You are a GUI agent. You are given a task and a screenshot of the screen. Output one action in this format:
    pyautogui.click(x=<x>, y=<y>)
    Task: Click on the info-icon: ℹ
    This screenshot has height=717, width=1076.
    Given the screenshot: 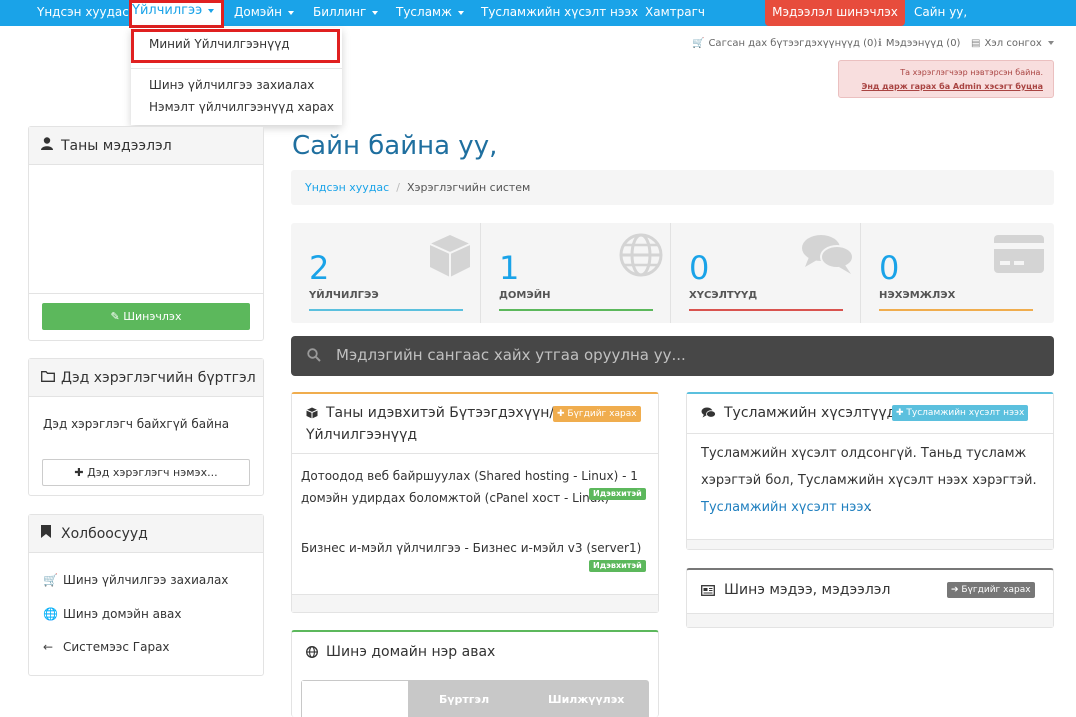 What is the action you would take?
    pyautogui.click(x=880, y=43)
    